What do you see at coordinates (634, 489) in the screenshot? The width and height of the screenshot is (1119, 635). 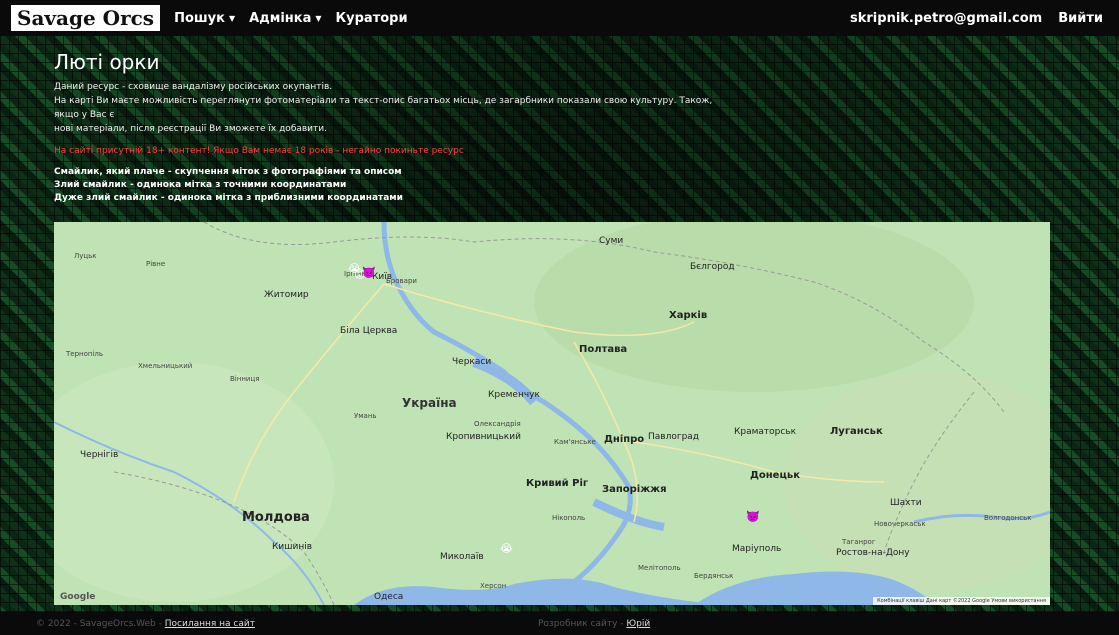 I see `map-city-label: Запоріжжя` at bounding box center [634, 489].